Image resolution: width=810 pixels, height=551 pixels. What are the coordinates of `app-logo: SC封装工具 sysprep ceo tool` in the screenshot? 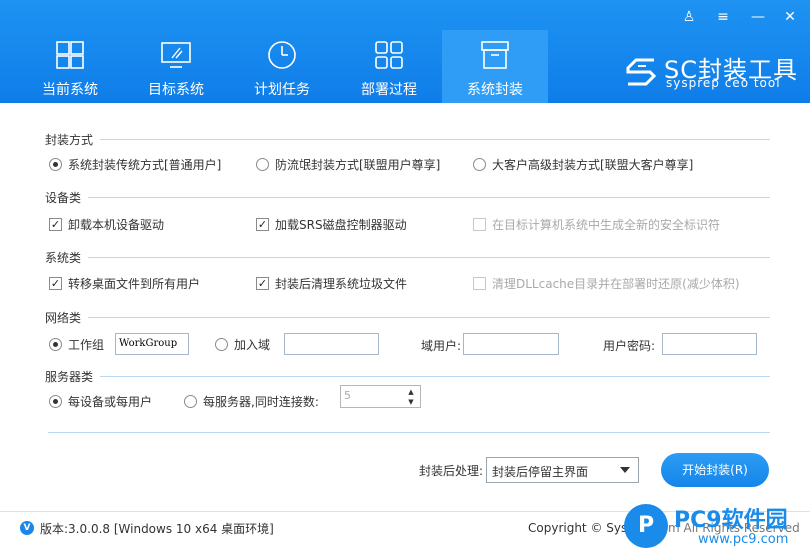 It's located at (714, 72).